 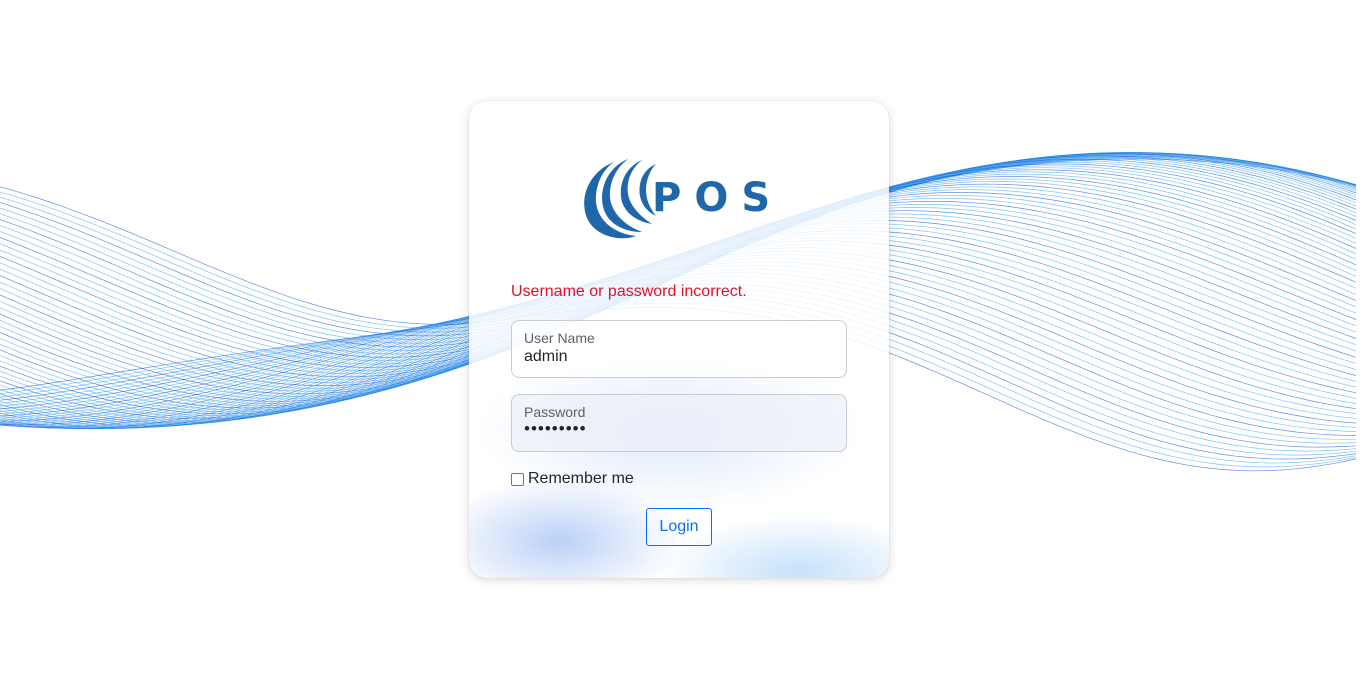 I want to click on password-label: Password, so click(x=555, y=412).